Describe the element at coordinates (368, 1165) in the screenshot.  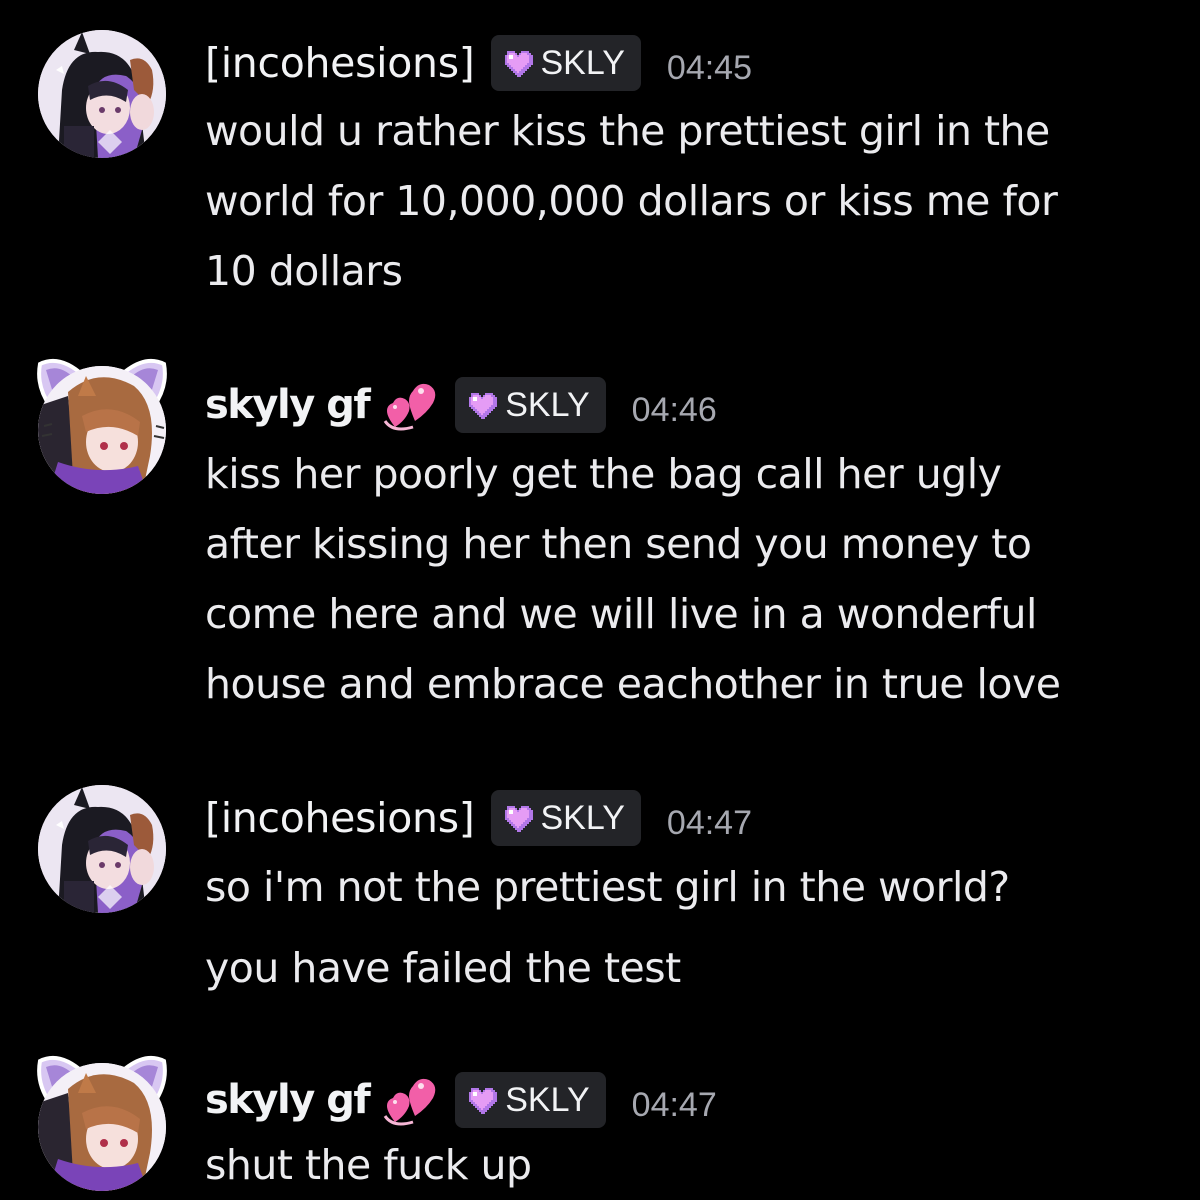
I see `message-text: shut the fuck up` at that location.